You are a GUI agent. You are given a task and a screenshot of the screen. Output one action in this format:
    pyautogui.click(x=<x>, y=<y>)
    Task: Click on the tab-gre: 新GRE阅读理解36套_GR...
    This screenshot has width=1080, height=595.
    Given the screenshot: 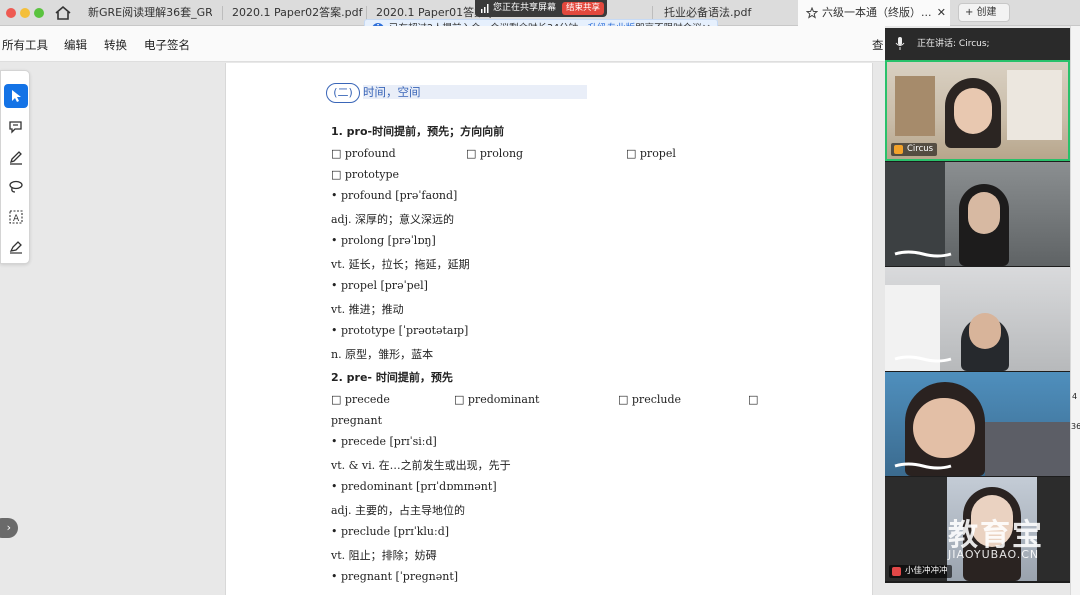 What is the action you would take?
    pyautogui.click(x=146, y=13)
    